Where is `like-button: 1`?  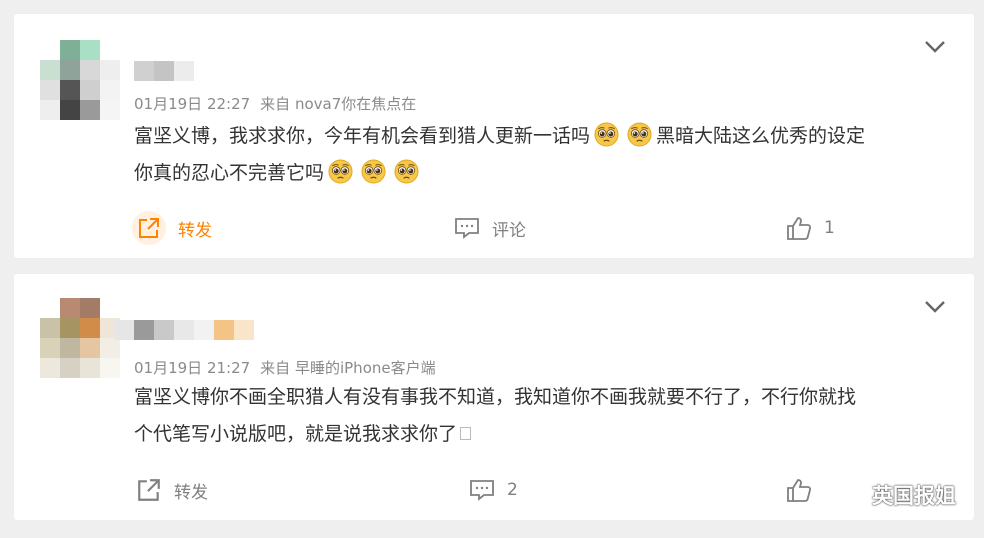 like-button: 1 is located at coordinates (810, 228).